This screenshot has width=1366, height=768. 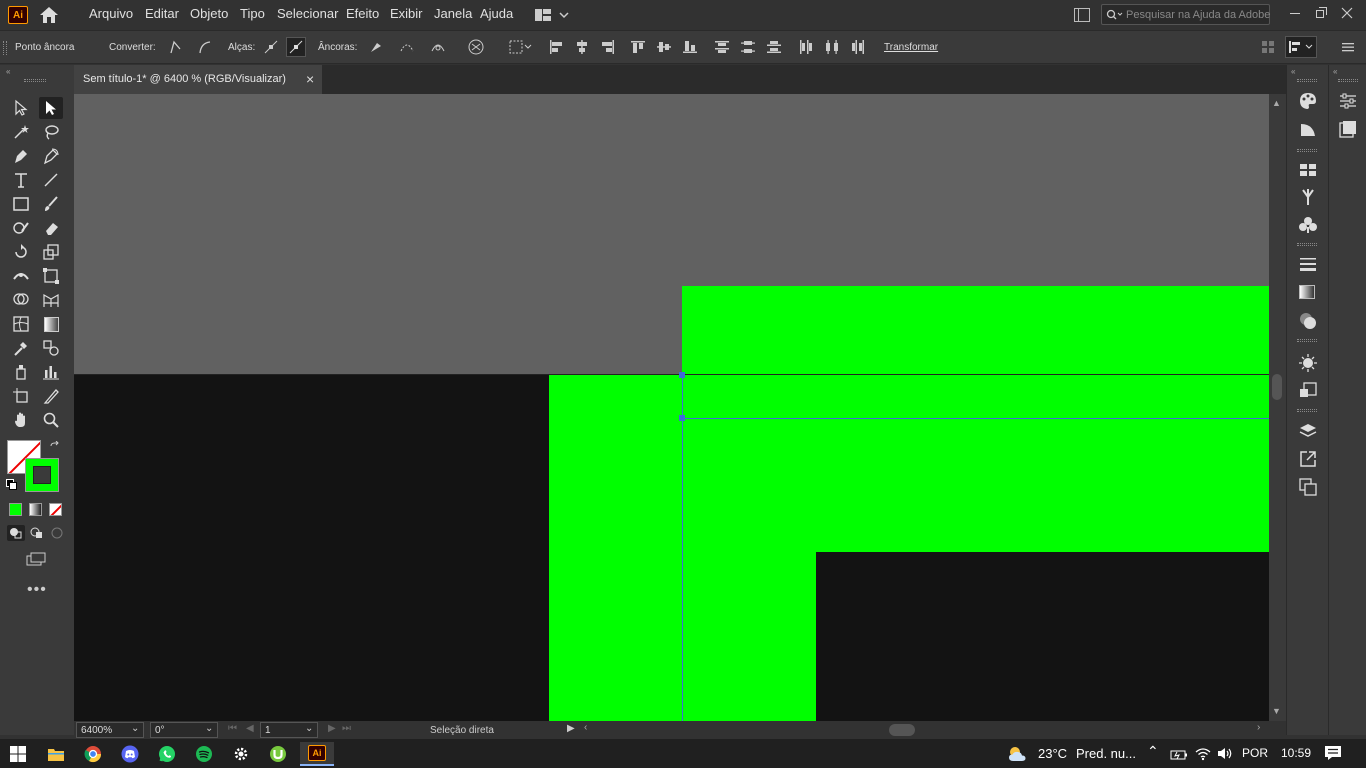 What do you see at coordinates (832, 47) in the screenshot?
I see `distribute-hcenter-icon` at bounding box center [832, 47].